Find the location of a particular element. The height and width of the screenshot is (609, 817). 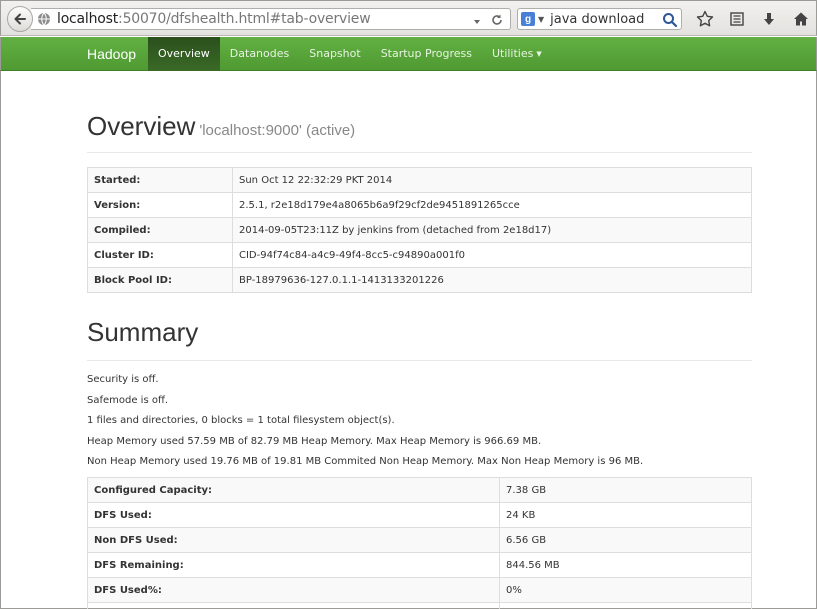

back-arrow-icon is located at coordinates (20, 19).